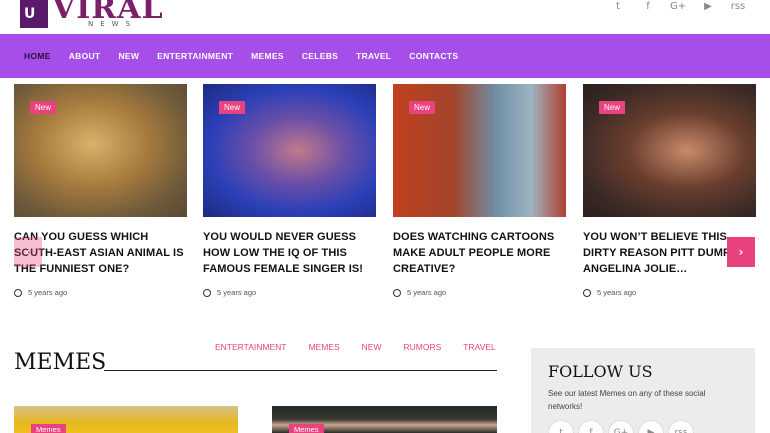  I want to click on section-title: MEMES, so click(60, 362).